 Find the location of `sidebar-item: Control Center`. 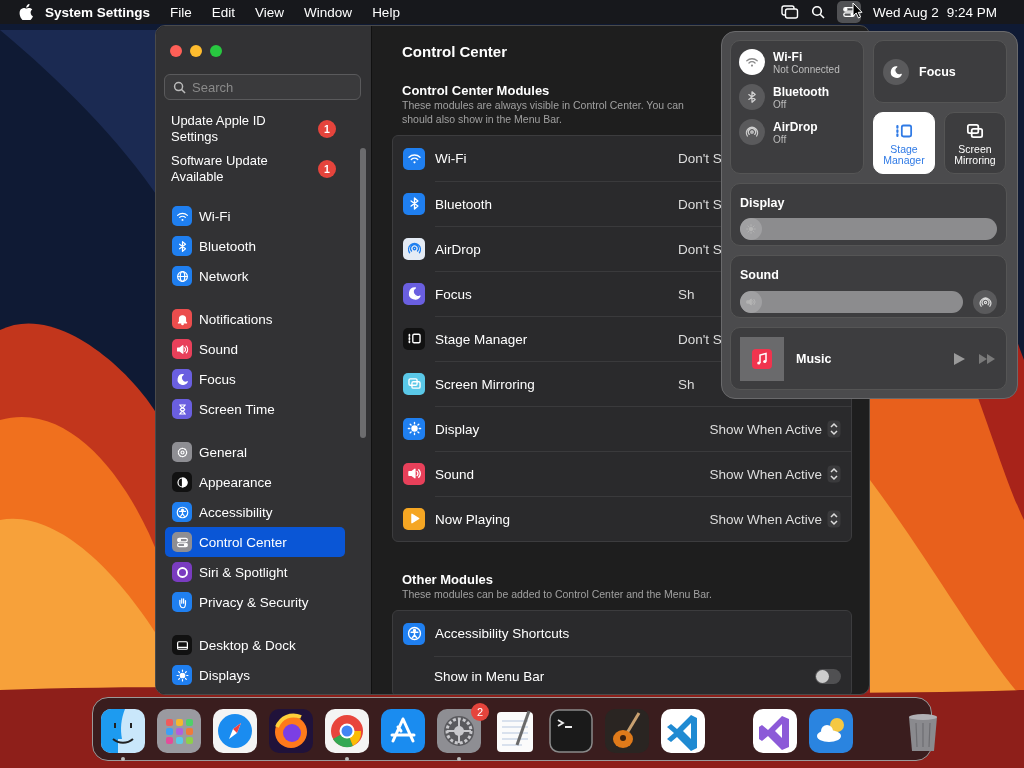

sidebar-item: Control Center is located at coordinates (255, 542).